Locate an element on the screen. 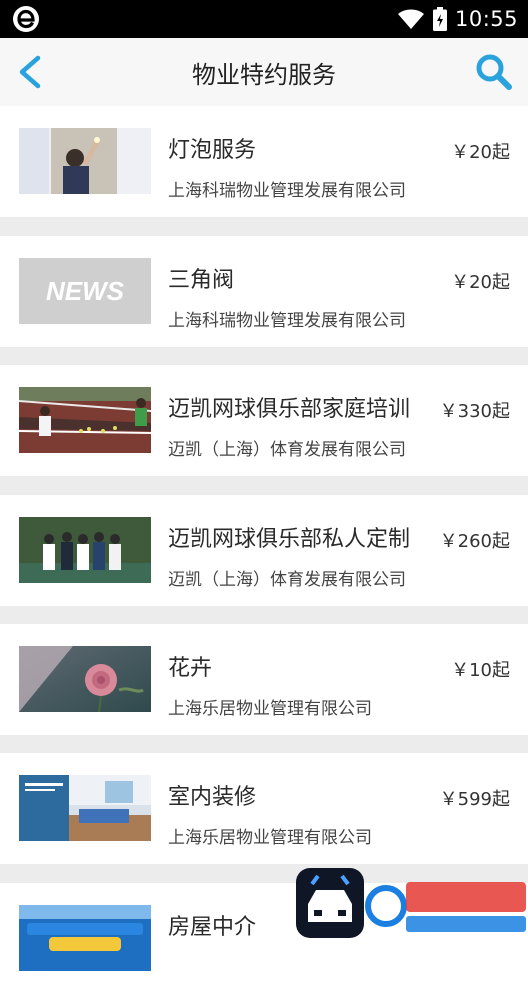 This screenshot has width=528, height=994. flowers-thumbnail is located at coordinates (85, 679).